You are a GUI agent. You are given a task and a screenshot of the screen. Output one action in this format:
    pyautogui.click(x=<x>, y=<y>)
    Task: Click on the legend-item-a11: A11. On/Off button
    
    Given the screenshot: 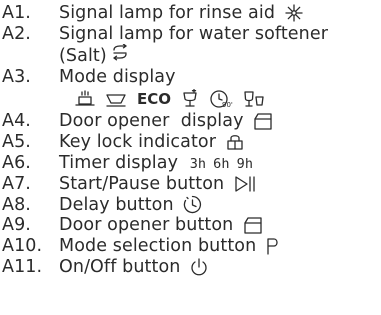 What is the action you would take?
    pyautogui.click(x=190, y=267)
    